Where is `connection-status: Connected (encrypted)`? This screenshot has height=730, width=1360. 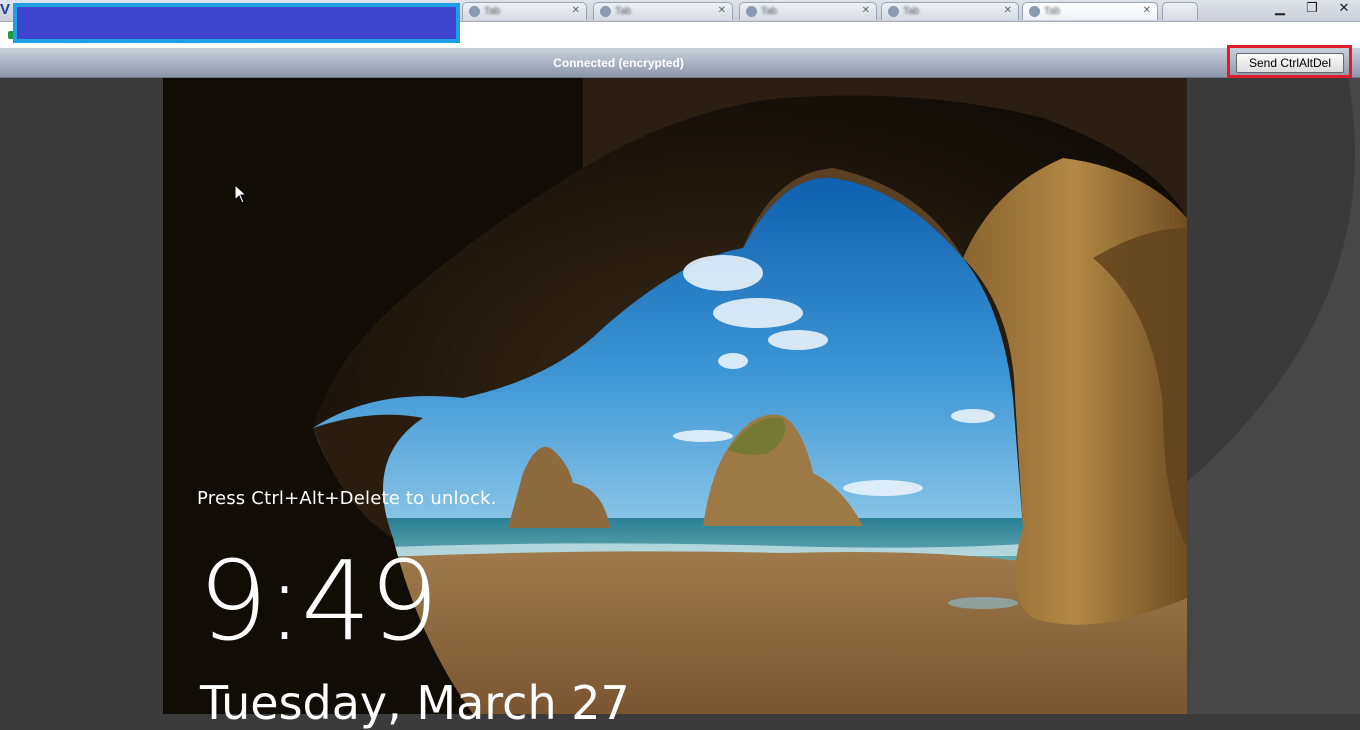 connection-status: Connected (encrypted) is located at coordinates (618, 63).